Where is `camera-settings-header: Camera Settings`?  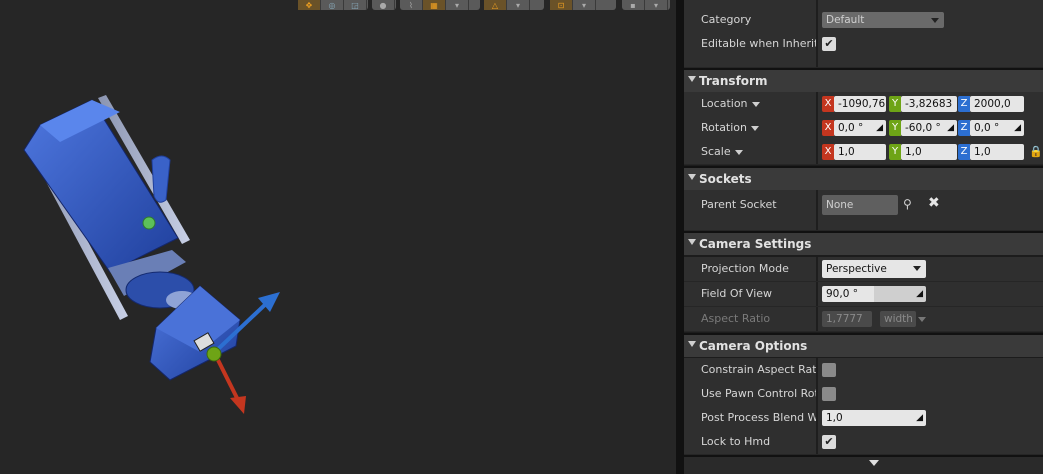
camera-settings-header: Camera Settings is located at coordinates (863, 243).